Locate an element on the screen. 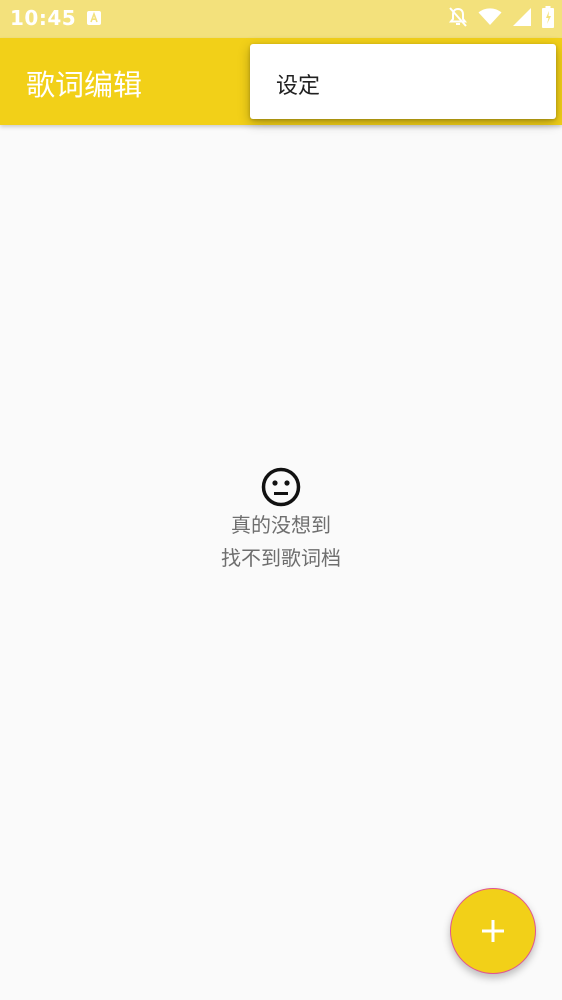 The width and height of the screenshot is (562, 1000). status-icons is located at coordinates (501, 19).